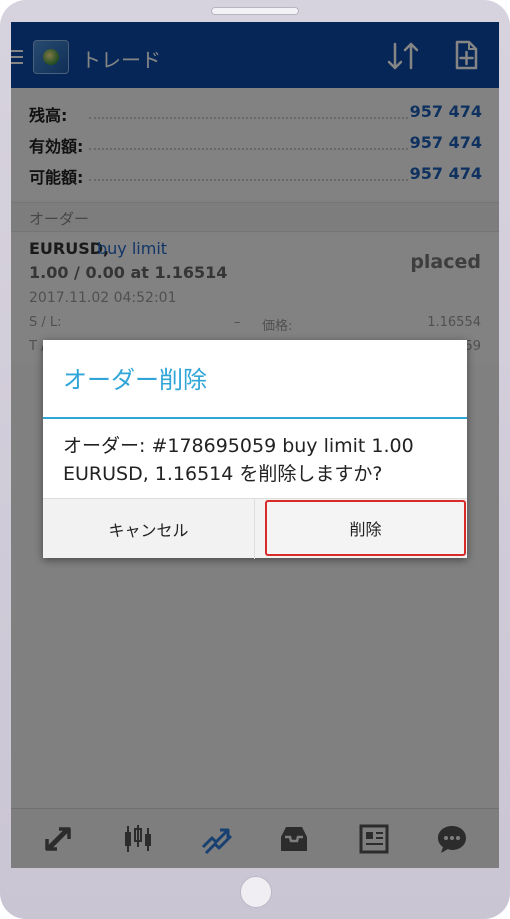 This screenshot has height=919, width=510. What do you see at coordinates (255, 418) in the screenshot?
I see `dialog-divider` at bounding box center [255, 418].